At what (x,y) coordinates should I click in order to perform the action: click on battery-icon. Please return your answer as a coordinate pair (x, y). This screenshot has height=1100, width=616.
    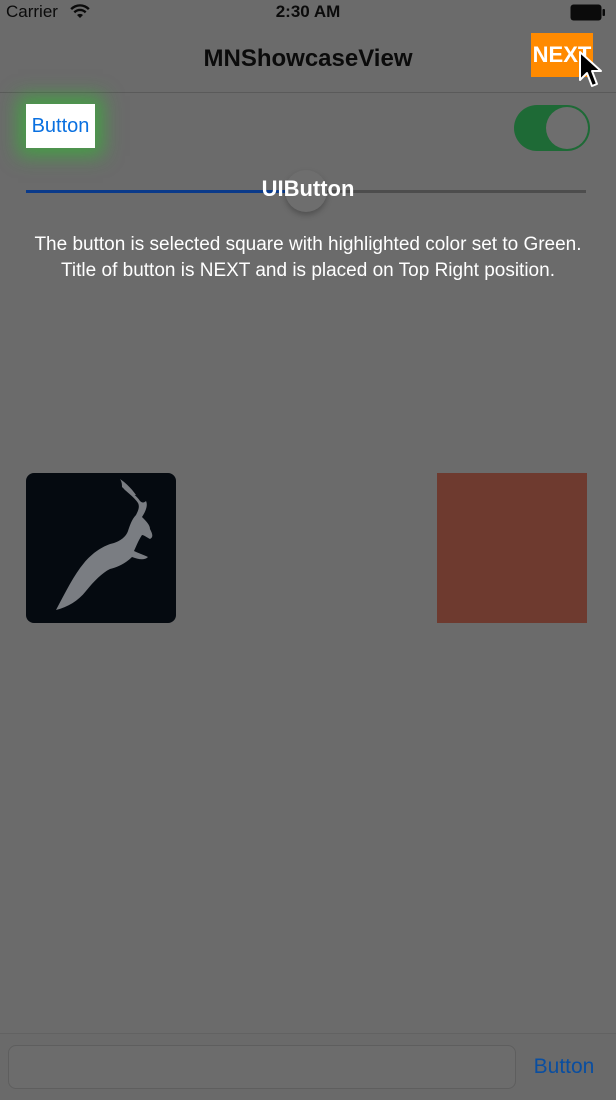
    Looking at the image, I should click on (587, 12).